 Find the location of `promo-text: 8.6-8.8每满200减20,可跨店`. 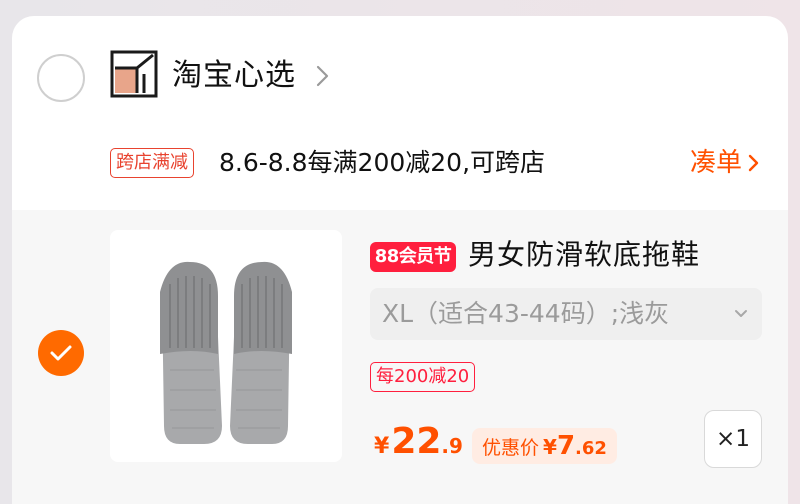

promo-text: 8.6-8.8每满200减20,可跨店 is located at coordinates (382, 162).